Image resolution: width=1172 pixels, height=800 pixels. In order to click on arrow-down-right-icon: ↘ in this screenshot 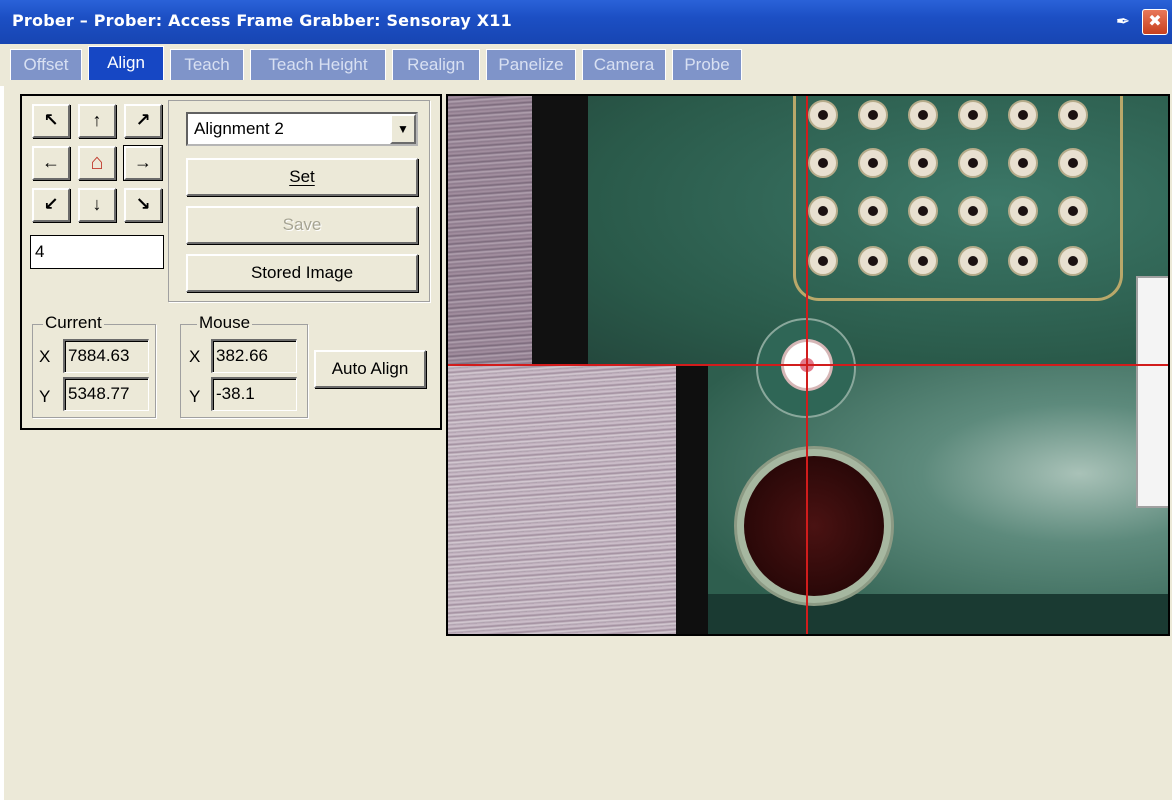, I will do `click(143, 204)`.